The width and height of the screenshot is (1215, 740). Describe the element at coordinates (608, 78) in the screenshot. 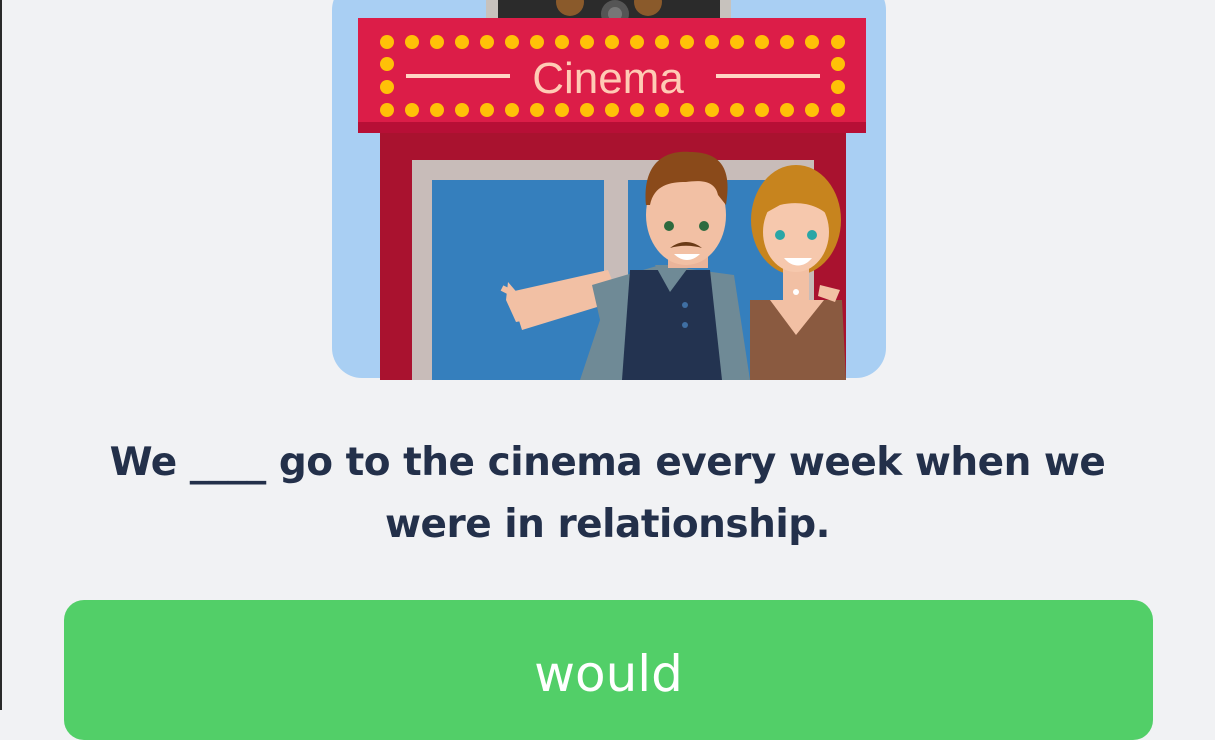

I see `sign-text: Cinema` at that location.